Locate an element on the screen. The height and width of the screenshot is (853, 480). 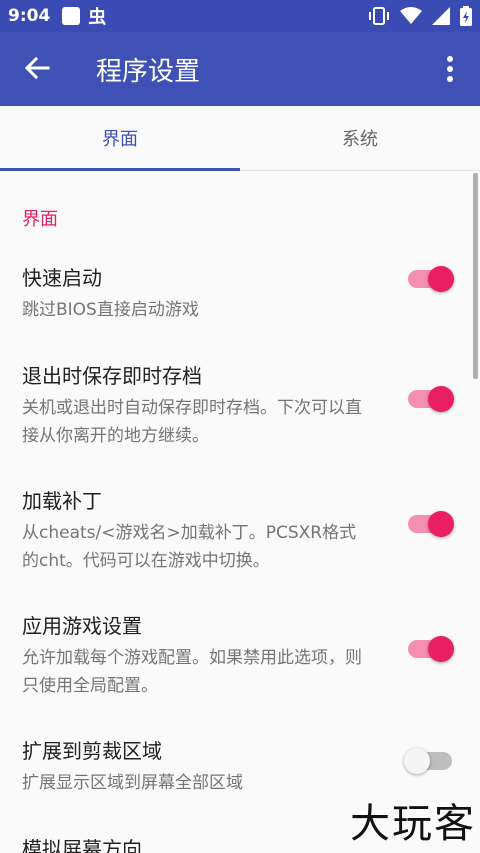
save-state-toggle is located at coordinates (431, 399).